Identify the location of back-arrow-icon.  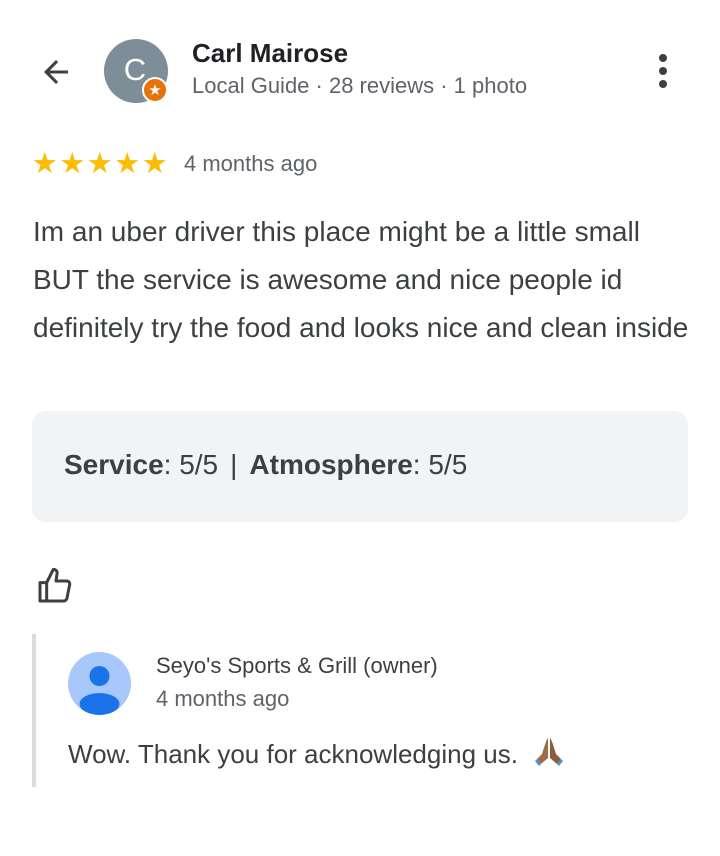
(56, 72).